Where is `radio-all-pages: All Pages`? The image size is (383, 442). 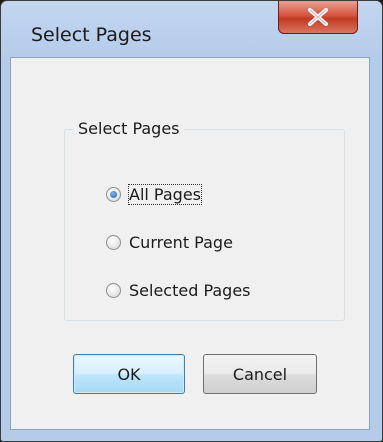 radio-all-pages: All Pages is located at coordinates (154, 194).